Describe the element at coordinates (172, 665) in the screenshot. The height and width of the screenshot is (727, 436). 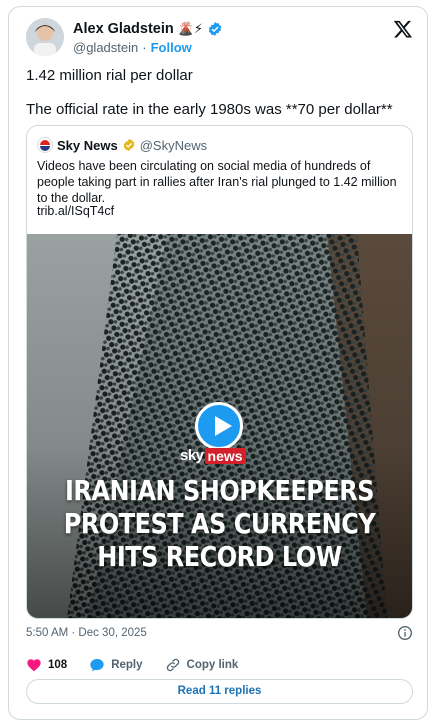
I see `link-icon` at that location.